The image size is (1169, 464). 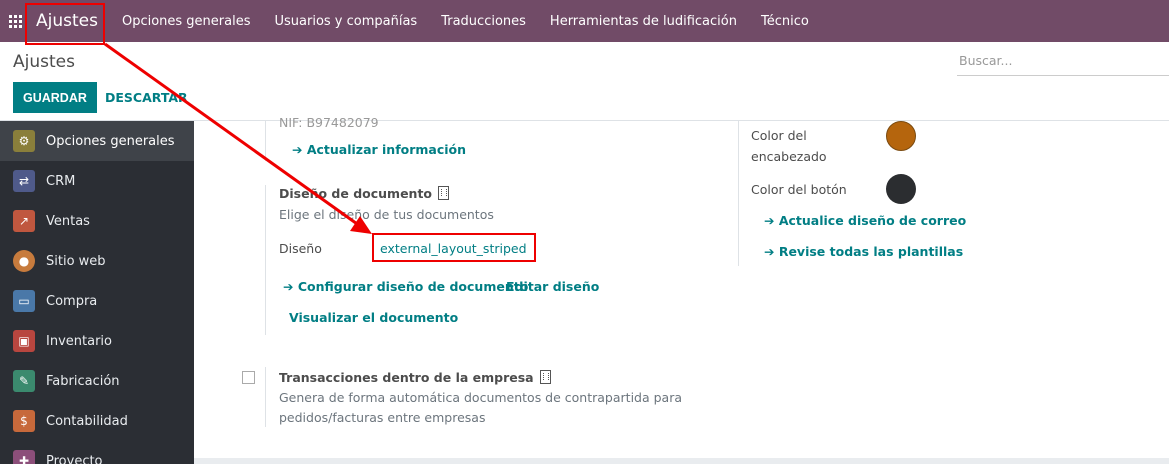 What do you see at coordinates (483, 21) in the screenshot?
I see `menu-traducciones: Traducciones` at bounding box center [483, 21].